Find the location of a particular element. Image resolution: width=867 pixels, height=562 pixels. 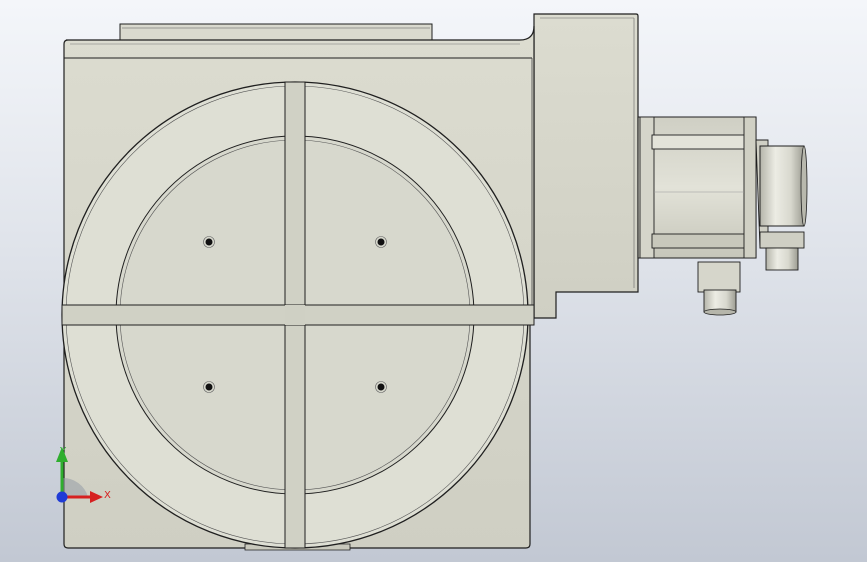

top-lip is located at coordinates (276, 32).